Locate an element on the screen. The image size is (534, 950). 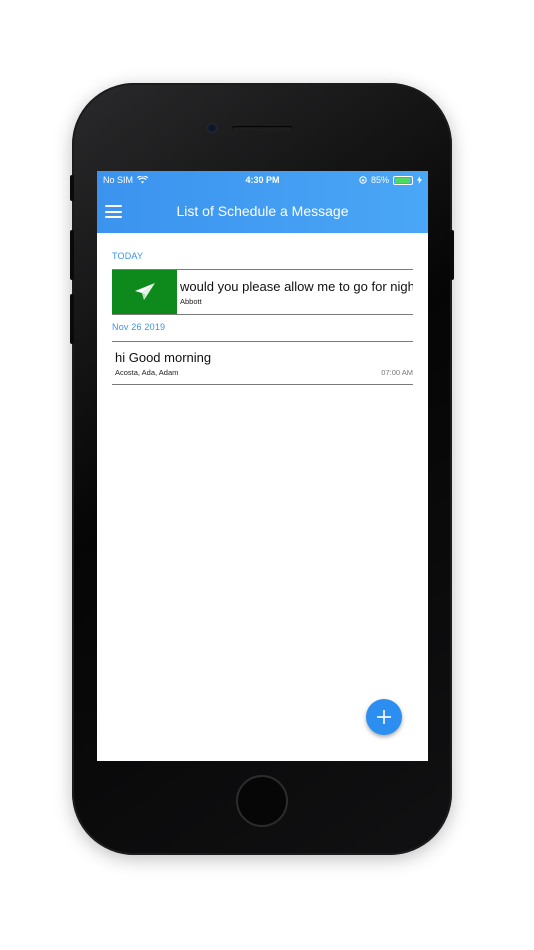
add-message-button is located at coordinates (384, 717).